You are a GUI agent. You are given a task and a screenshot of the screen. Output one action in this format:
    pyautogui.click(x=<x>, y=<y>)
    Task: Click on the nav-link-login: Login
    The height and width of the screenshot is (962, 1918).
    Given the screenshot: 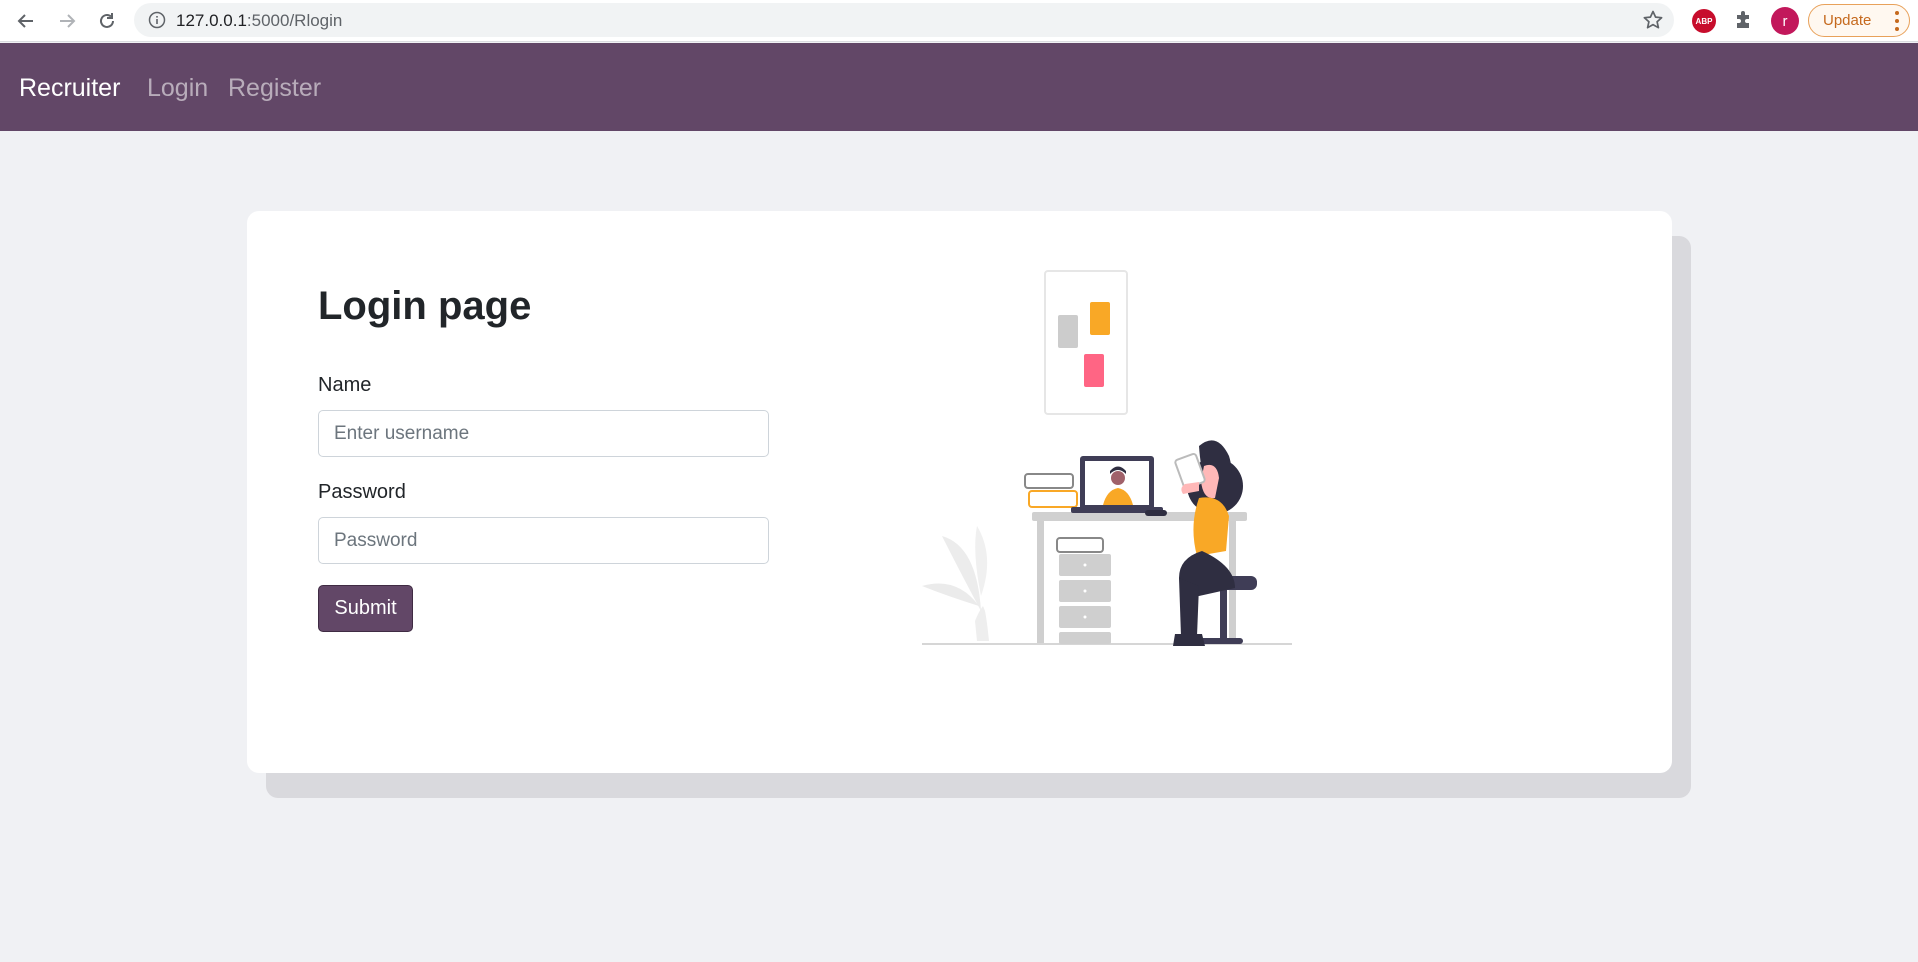 What is the action you would take?
    pyautogui.click(x=177, y=88)
    